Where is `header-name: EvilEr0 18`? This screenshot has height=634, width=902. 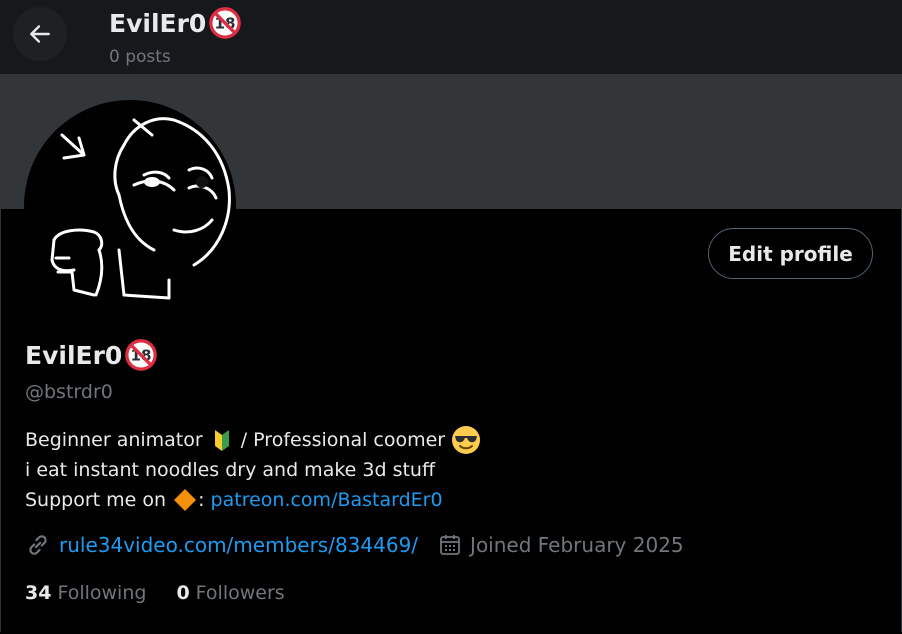
header-name: EvilEr0 18 is located at coordinates (175, 23).